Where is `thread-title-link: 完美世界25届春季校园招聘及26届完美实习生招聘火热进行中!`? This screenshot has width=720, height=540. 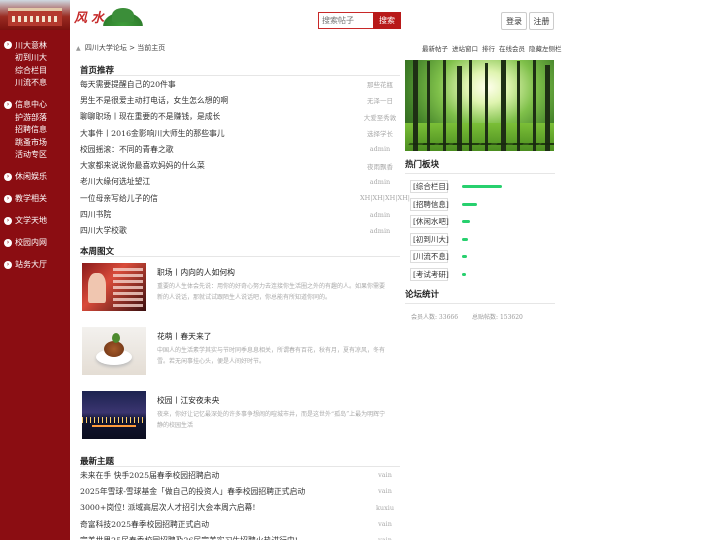 thread-title-link: 完美世界25届春季校园招聘及26届完美实习生招聘火热进行中! is located at coordinates (189, 537).